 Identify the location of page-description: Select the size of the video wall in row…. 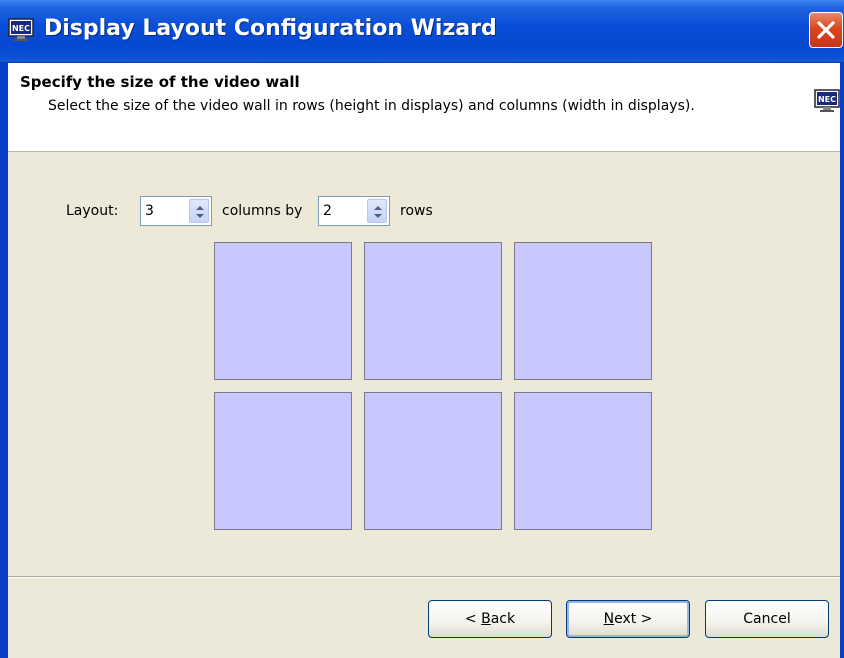
(371, 106).